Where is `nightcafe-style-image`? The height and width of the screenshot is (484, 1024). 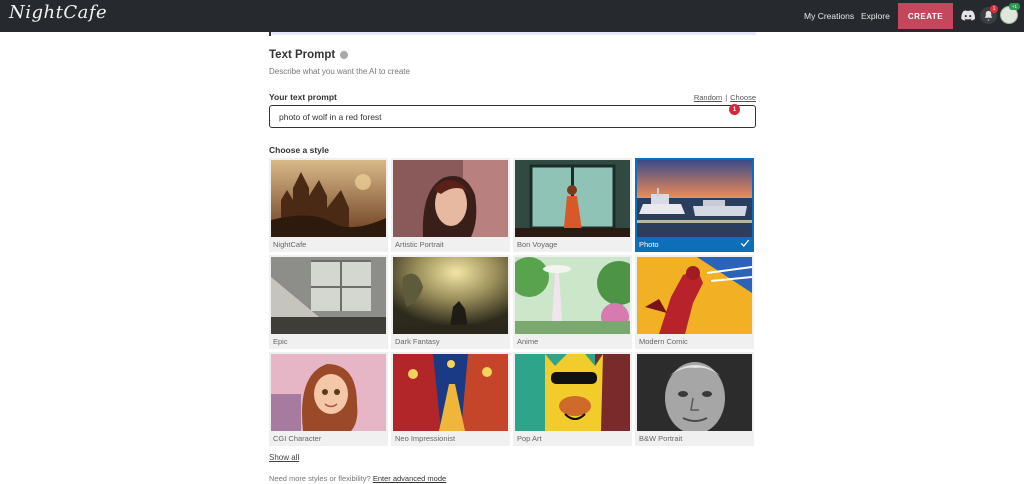 nightcafe-style-image is located at coordinates (328, 198).